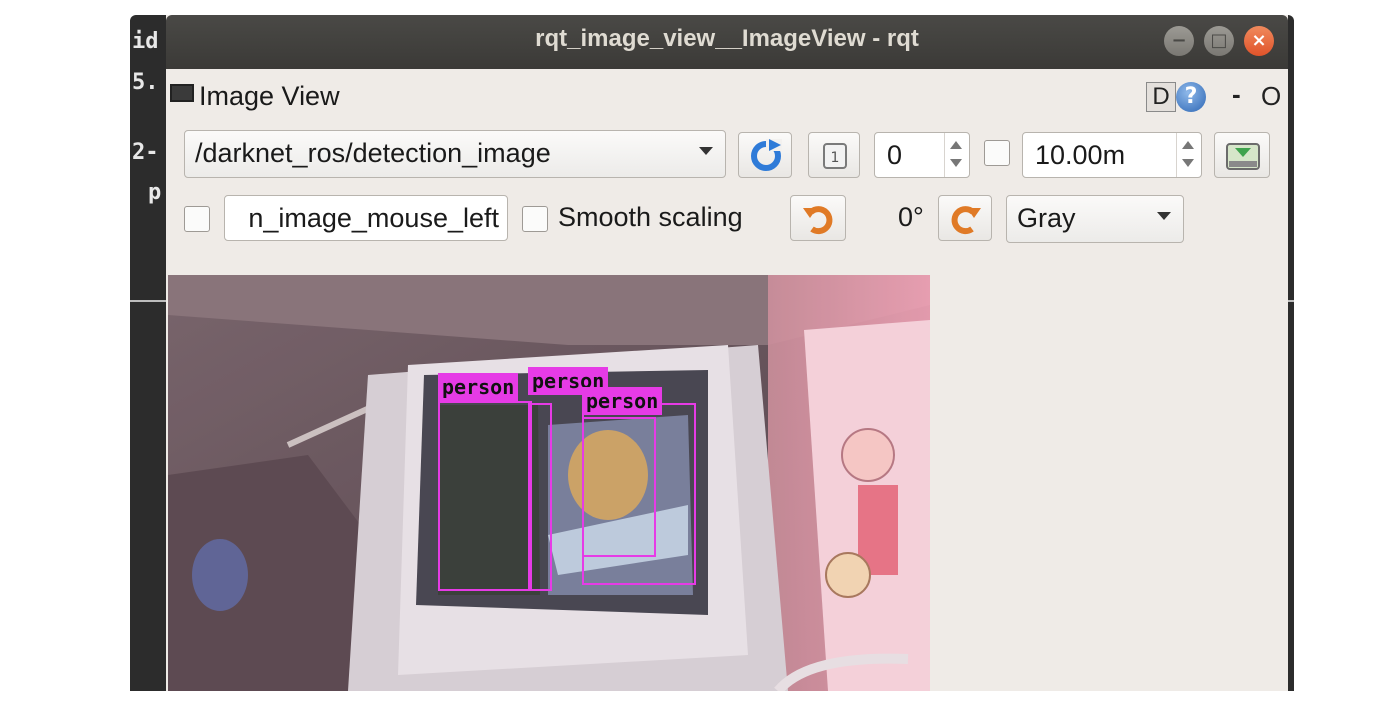  Describe the element at coordinates (650, 217) in the screenshot. I see `smooth-scaling-label: Smooth scaling` at that location.